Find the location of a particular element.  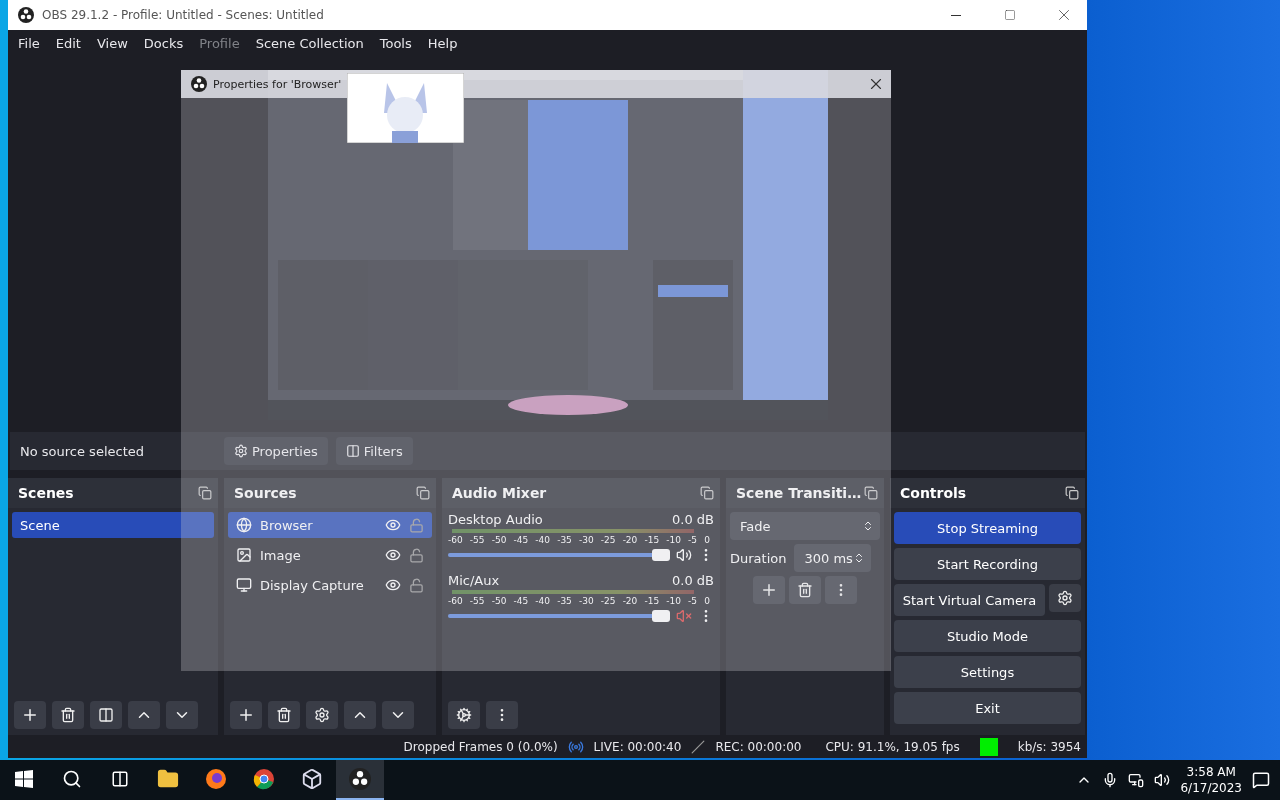

audio-settings-button is located at coordinates (464, 715).